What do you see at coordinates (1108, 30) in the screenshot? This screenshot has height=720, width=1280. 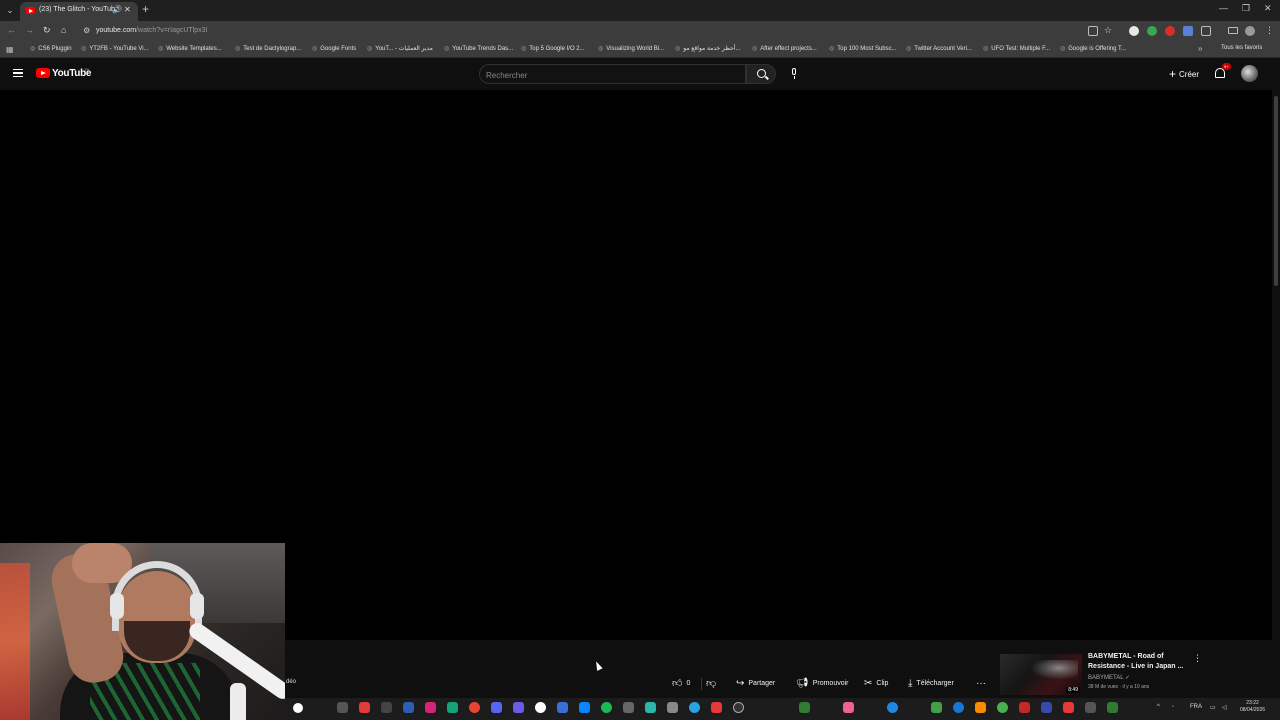 I see `bookmark-star-icon: ☆` at bounding box center [1108, 30].